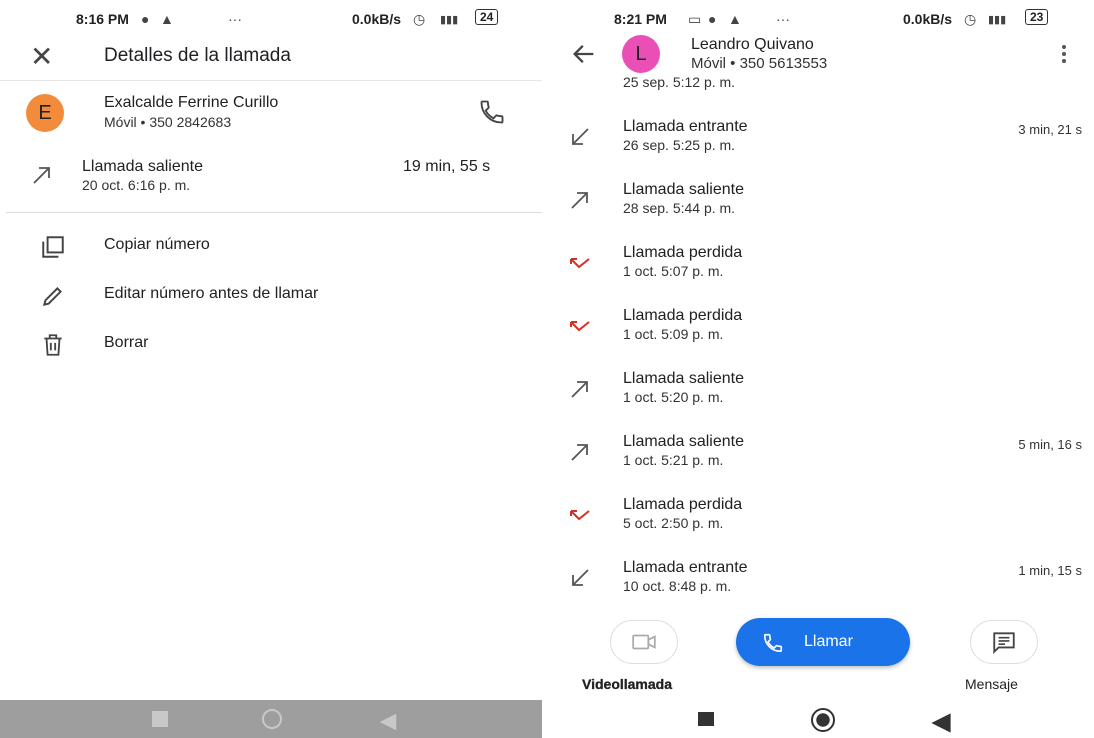 This screenshot has height=738, width=1094. I want to click on pencil-icon, so click(52, 297).